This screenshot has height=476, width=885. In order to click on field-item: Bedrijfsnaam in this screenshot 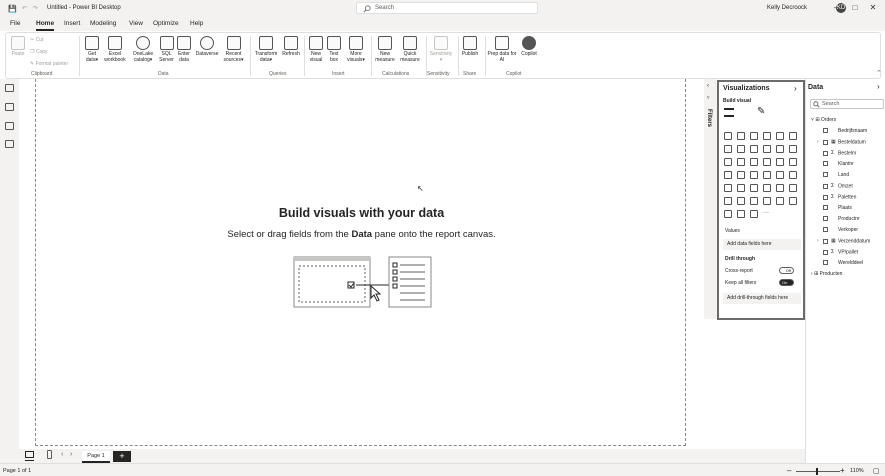, I will do `click(845, 131)`.